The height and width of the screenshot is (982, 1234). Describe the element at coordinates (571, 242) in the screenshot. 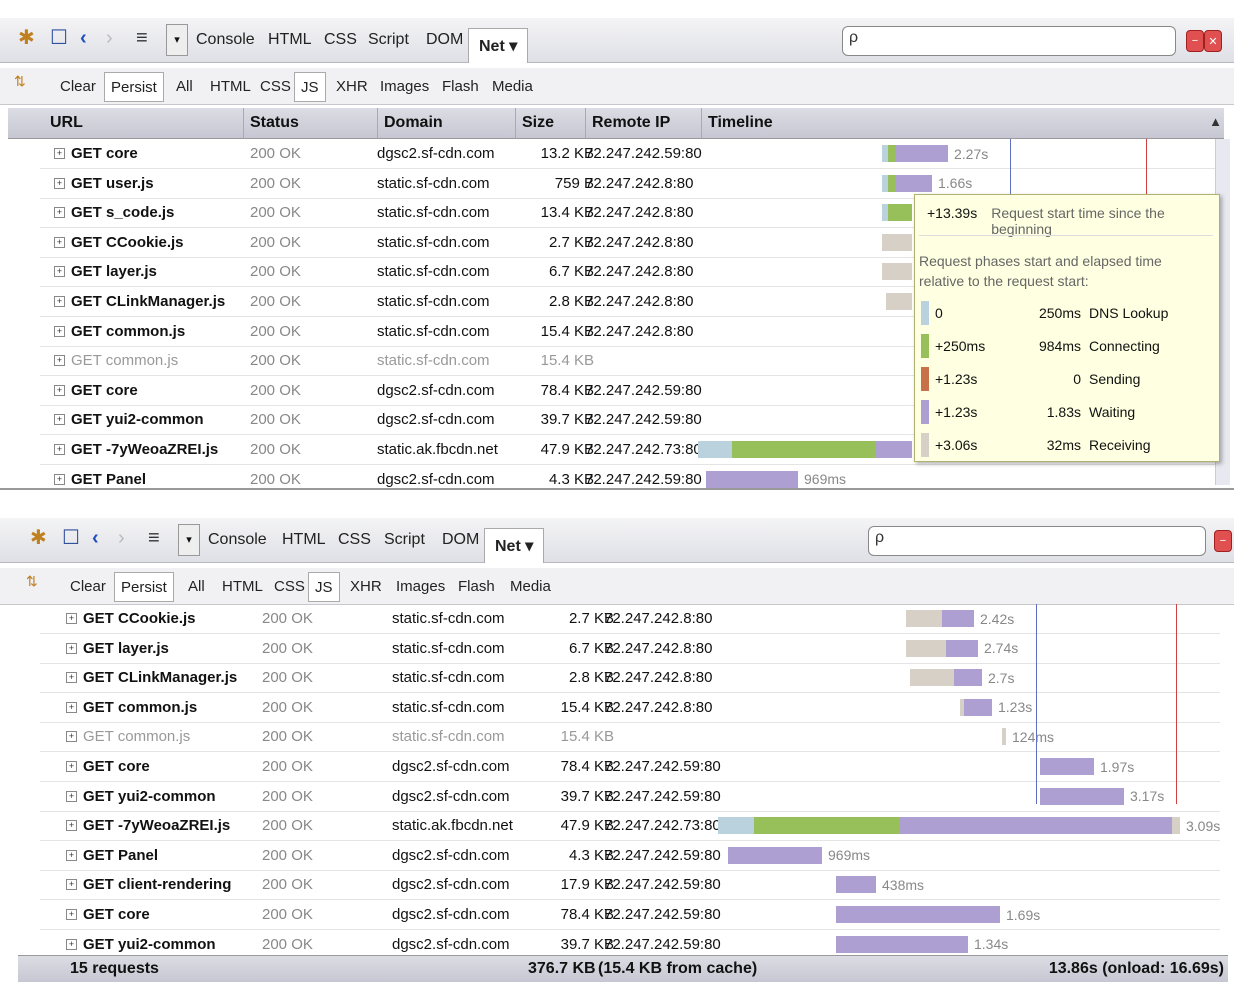

I see `request-size: 2.7 KB` at that location.